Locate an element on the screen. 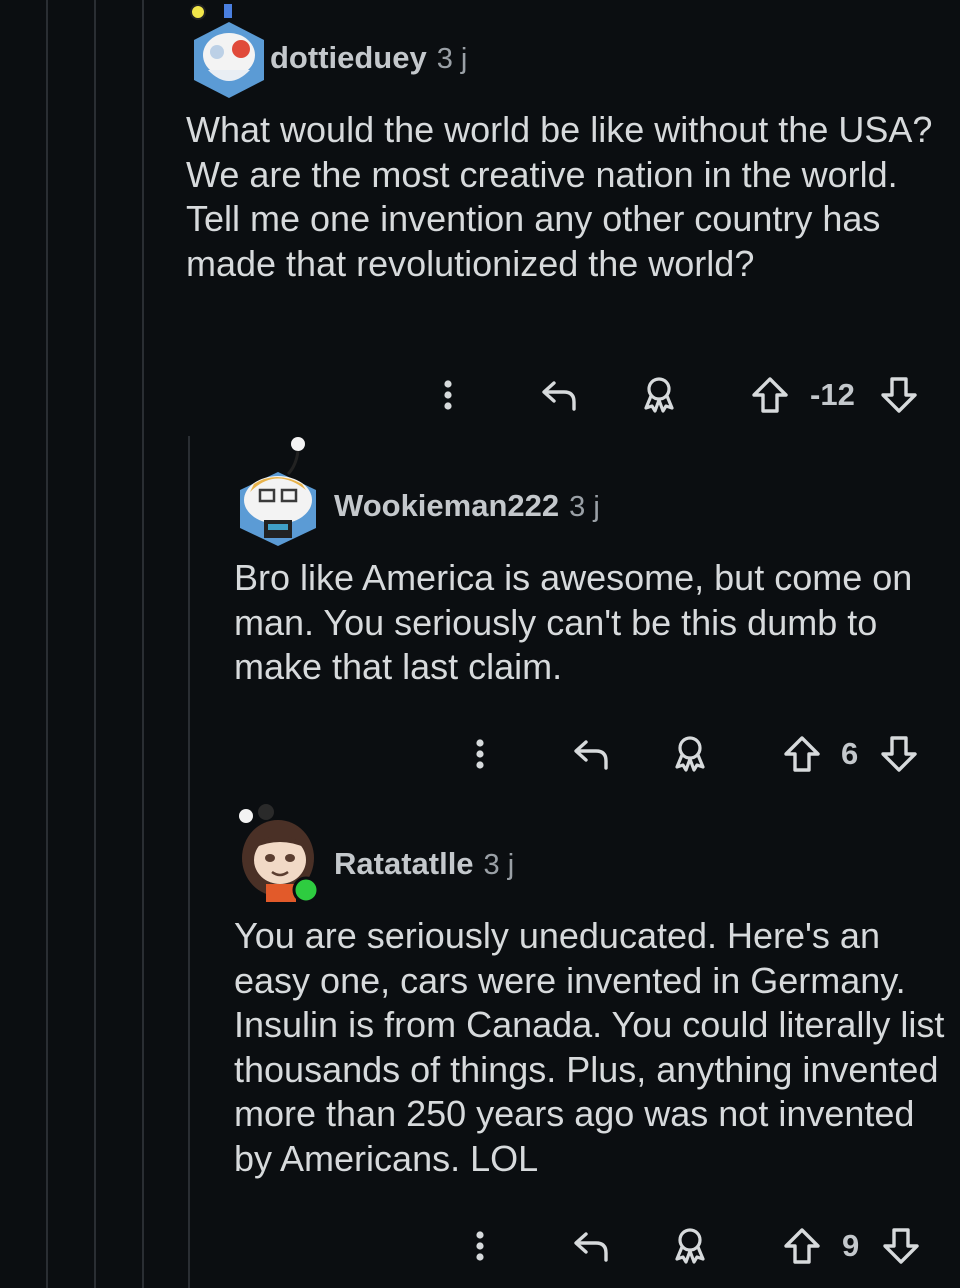 The height and width of the screenshot is (1288, 960). vote-score: 9 is located at coordinates (851, 1245).